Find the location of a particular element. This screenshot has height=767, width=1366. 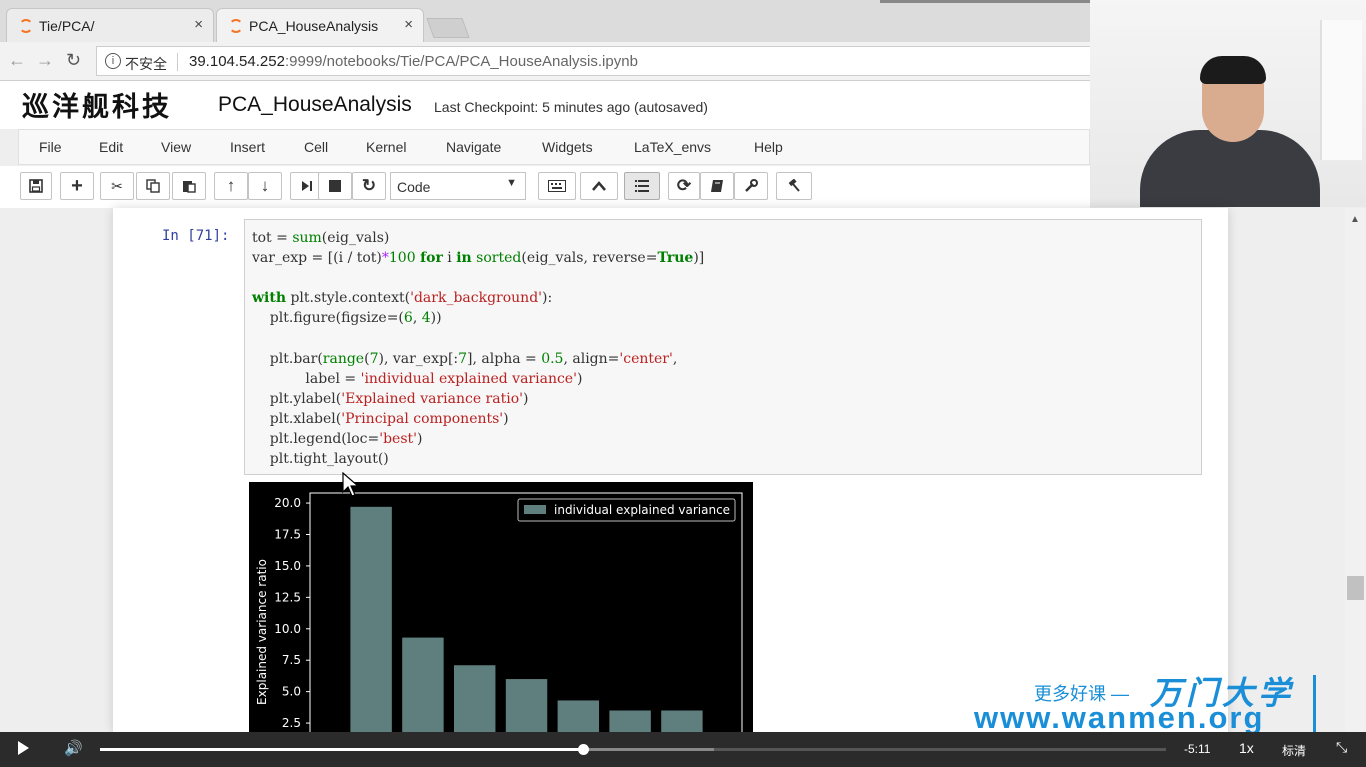

plus-icon: + is located at coordinates (77, 186).